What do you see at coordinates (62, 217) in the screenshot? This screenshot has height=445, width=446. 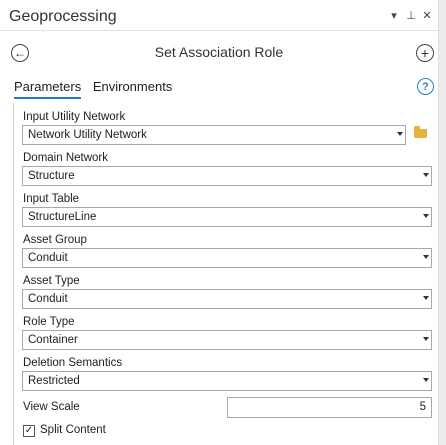 I see `field-value: StructureLine` at bounding box center [62, 217].